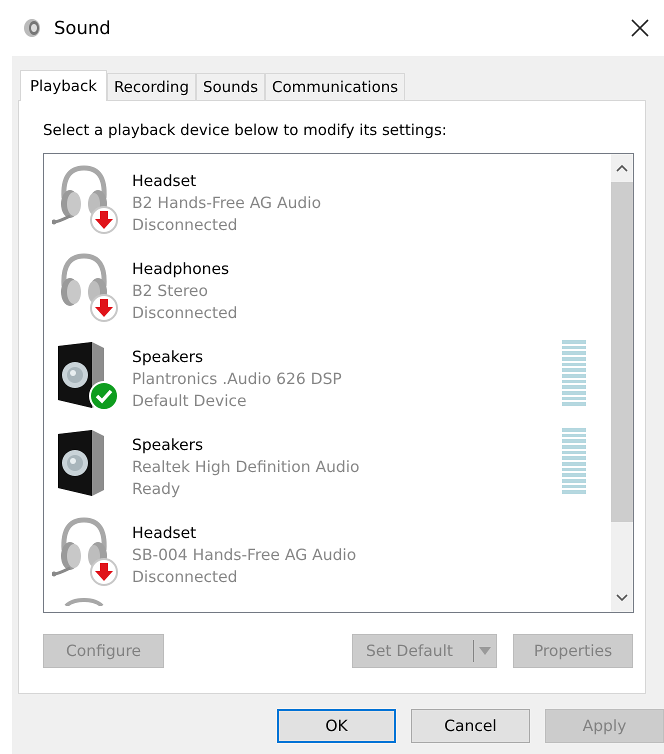 This screenshot has width=664, height=754. I want to click on scrollbar, so click(622, 383).